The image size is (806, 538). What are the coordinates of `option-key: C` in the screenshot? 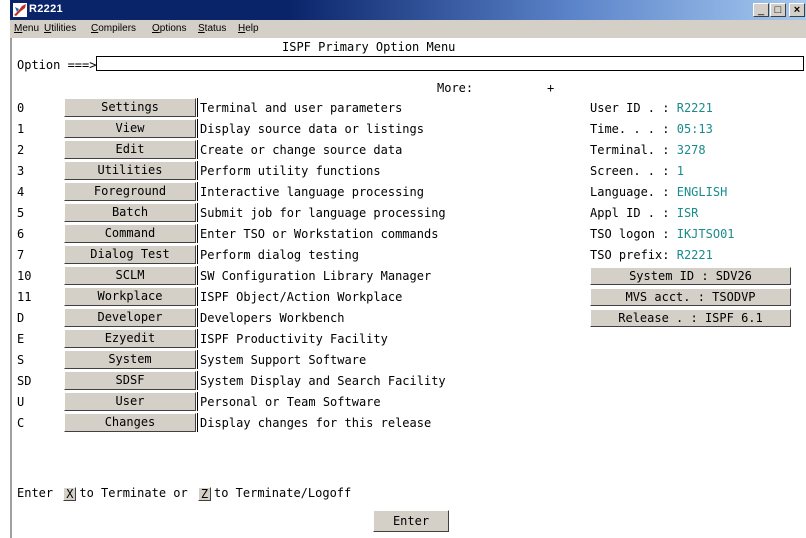 It's located at (21, 423).